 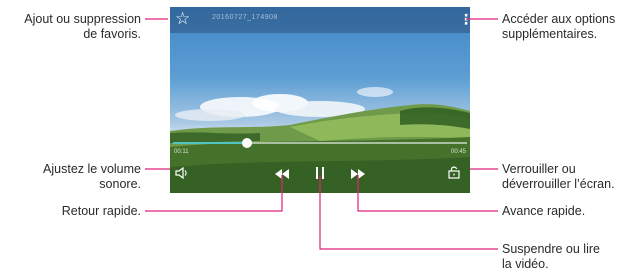 I want to click on pause-icon, so click(x=320, y=174).